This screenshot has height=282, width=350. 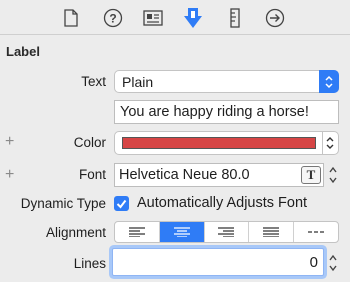 What do you see at coordinates (333, 263) in the screenshot?
I see `lines-stepper` at bounding box center [333, 263].